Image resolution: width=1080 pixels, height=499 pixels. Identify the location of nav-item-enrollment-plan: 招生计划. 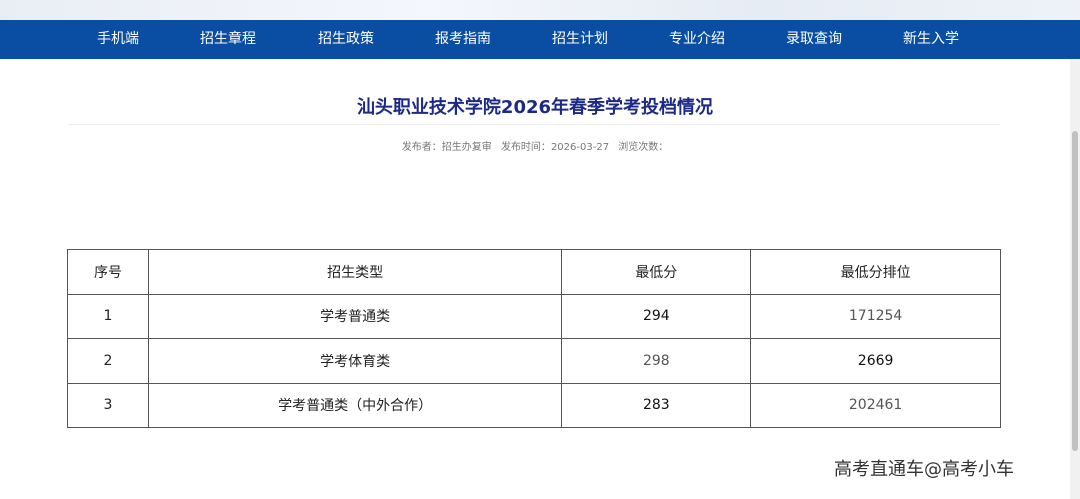
(580, 39).